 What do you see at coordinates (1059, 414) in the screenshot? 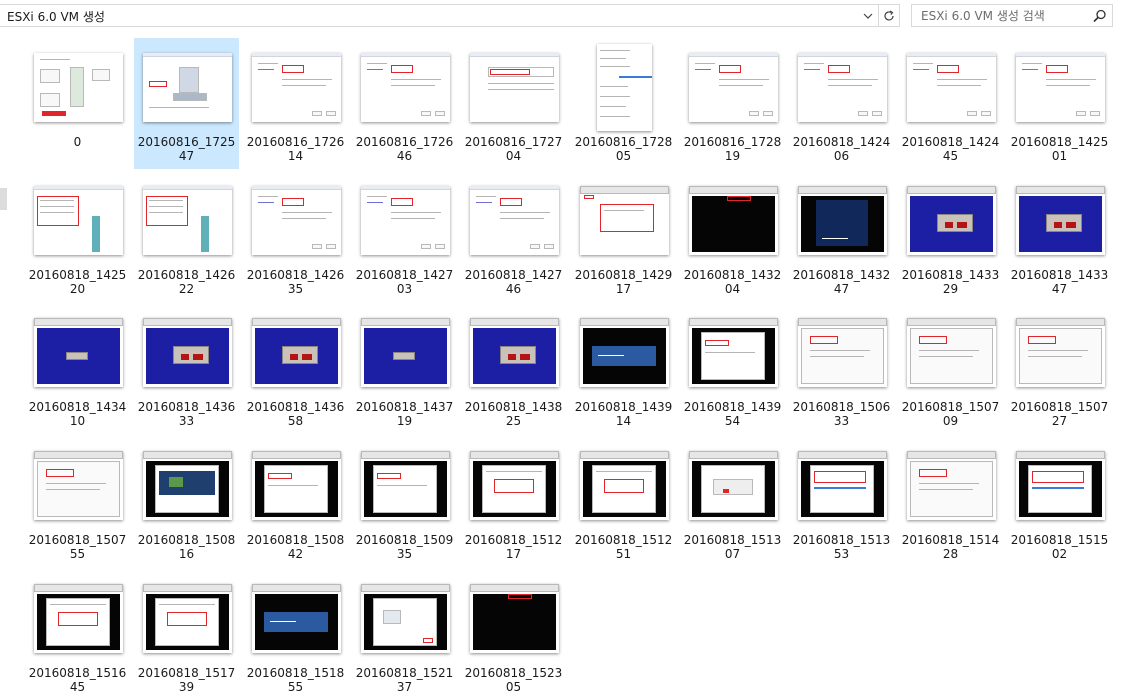
I see `file-name-label: 20160818_150727` at bounding box center [1059, 414].